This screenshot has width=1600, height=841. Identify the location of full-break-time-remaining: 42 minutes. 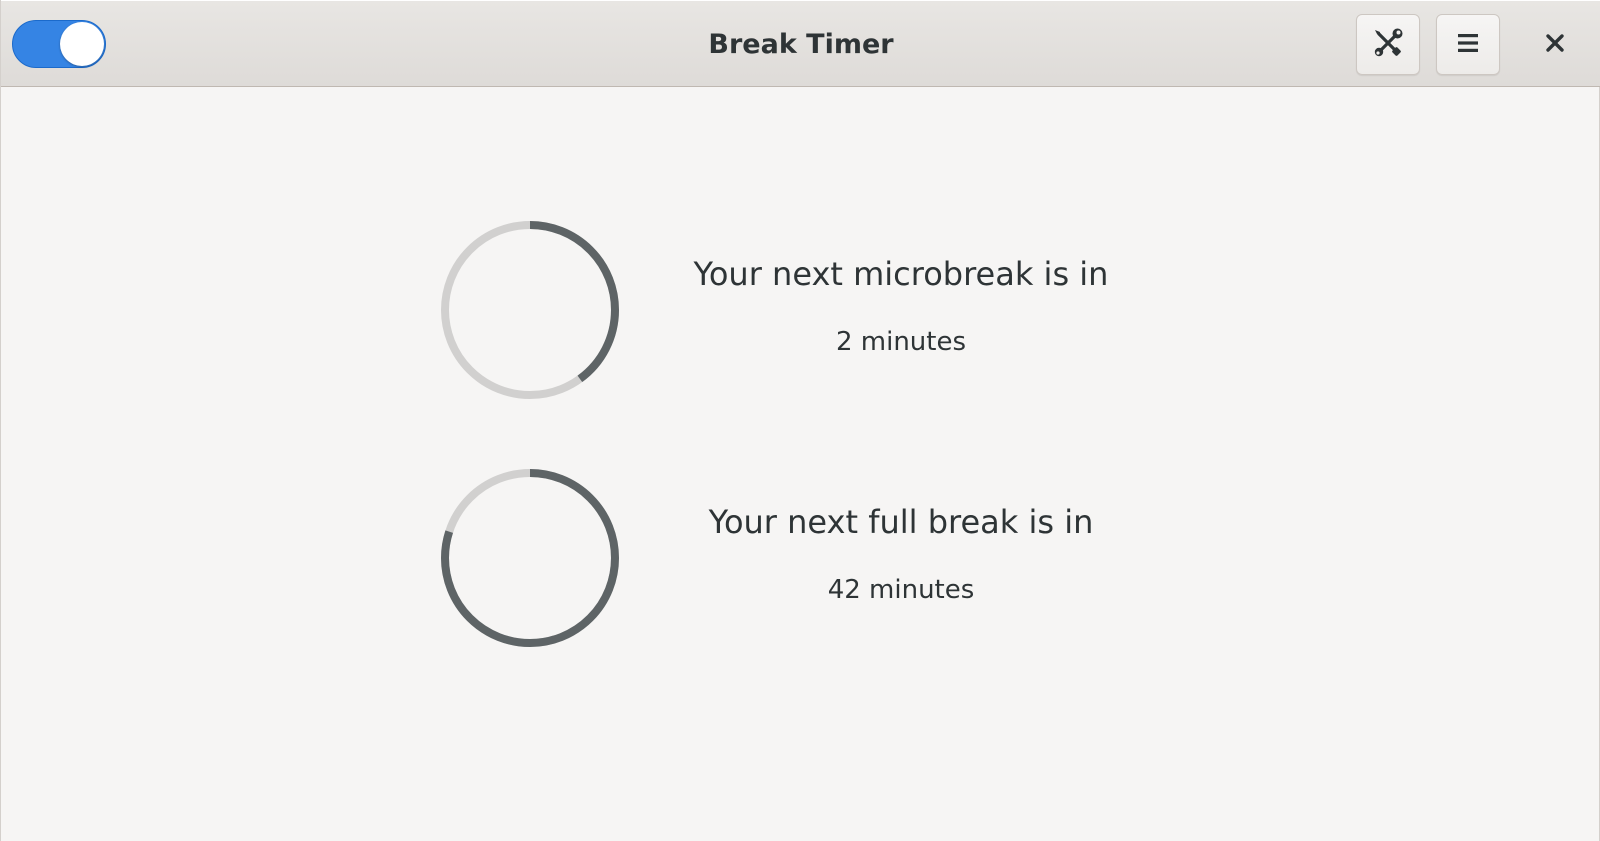
(901, 590).